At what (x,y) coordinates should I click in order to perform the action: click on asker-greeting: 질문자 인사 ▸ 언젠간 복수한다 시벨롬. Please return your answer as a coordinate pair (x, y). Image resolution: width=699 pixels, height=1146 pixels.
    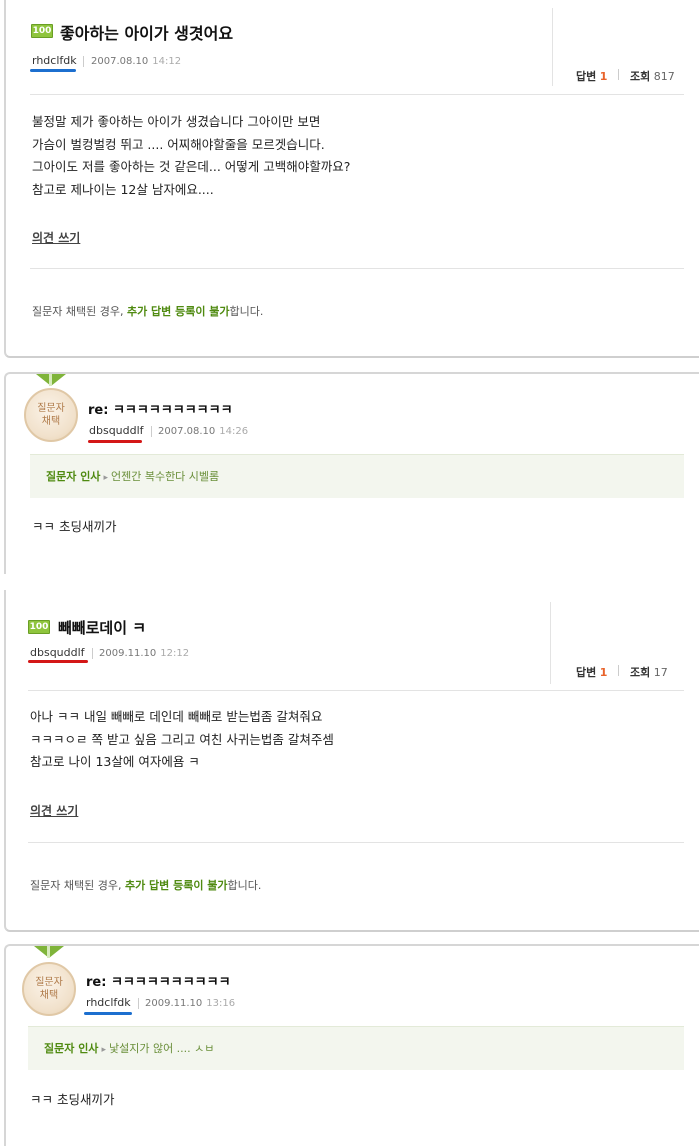
    Looking at the image, I should click on (357, 476).